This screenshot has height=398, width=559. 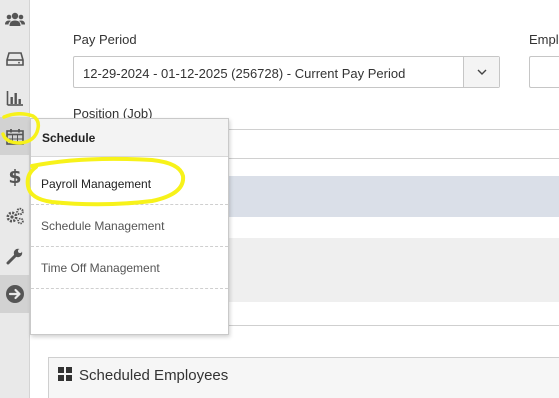 What do you see at coordinates (96, 184) in the screenshot?
I see `menu-item-label: Payroll Management` at bounding box center [96, 184].